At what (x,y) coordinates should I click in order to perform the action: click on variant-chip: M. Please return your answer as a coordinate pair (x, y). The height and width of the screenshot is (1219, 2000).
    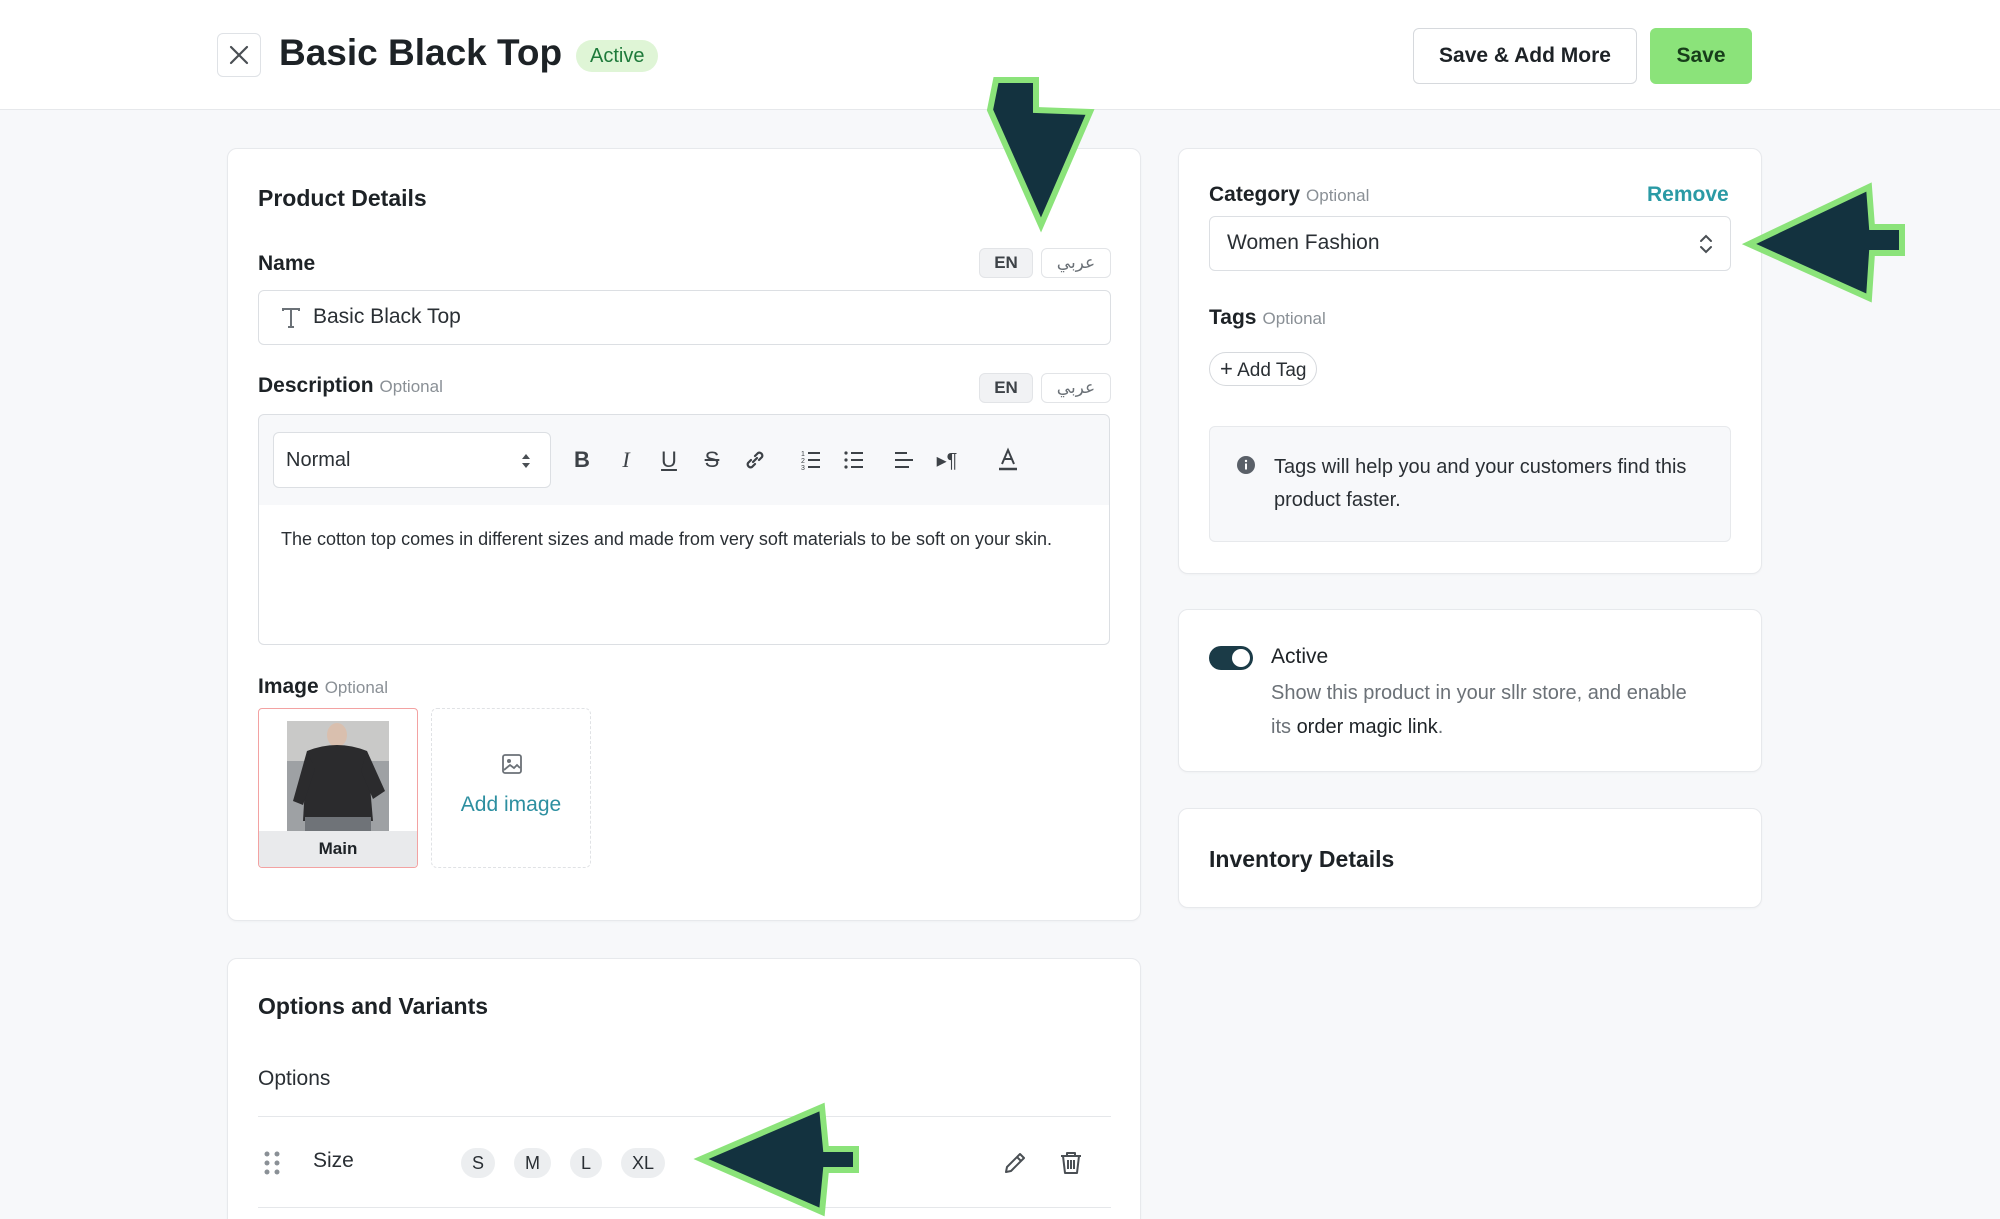
    Looking at the image, I should click on (532, 1163).